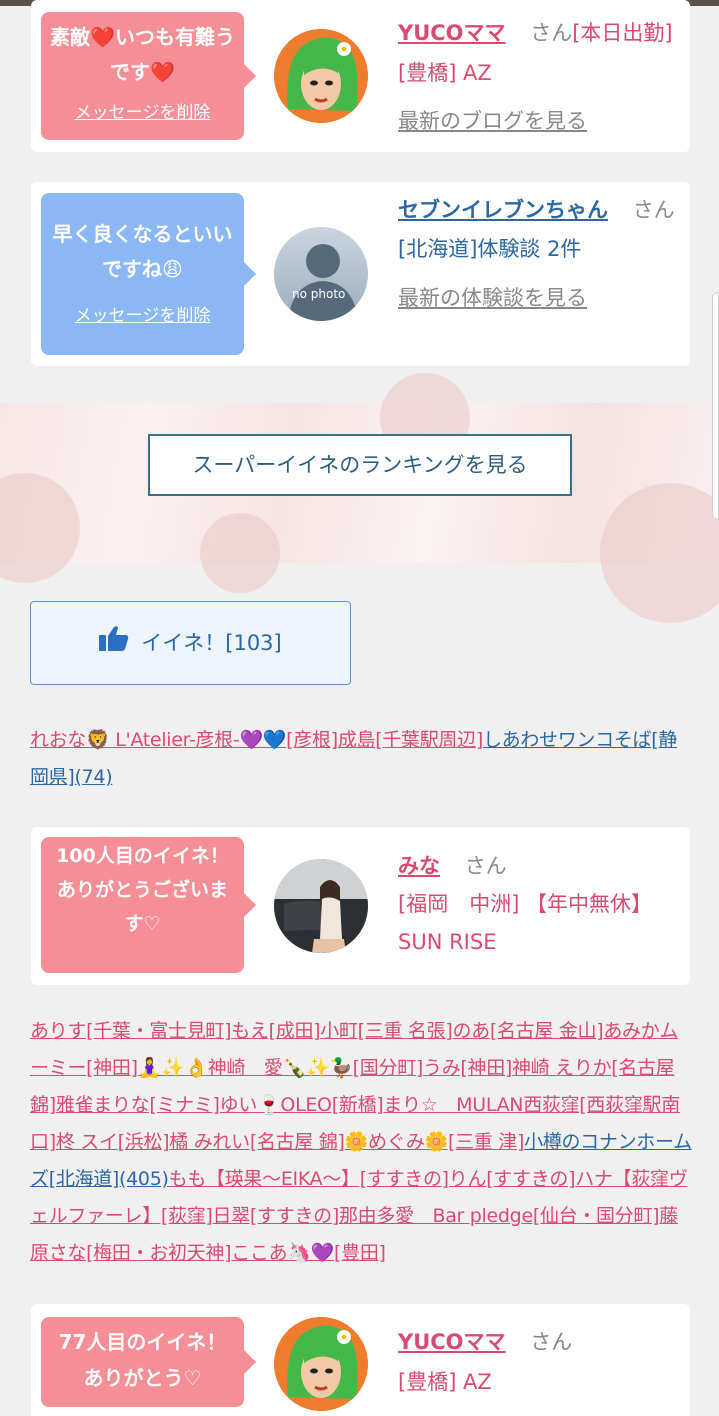  I want to click on liker-link: ゆい🍷OLEO[新橋], so click(302, 1105).